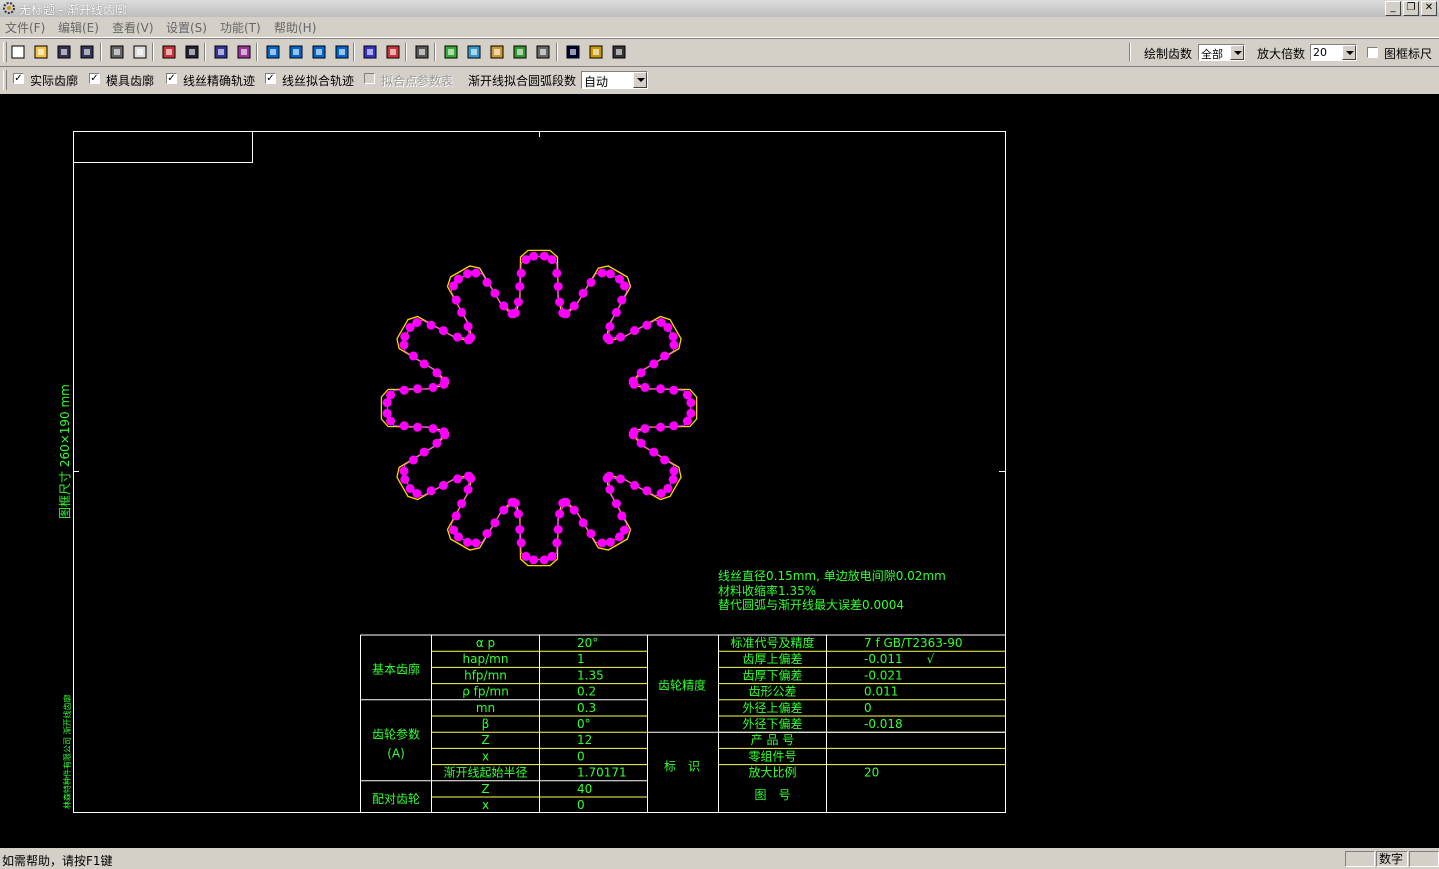 Image resolution: width=1439 pixels, height=869 pixels. I want to click on about-icon, so click(619, 52).